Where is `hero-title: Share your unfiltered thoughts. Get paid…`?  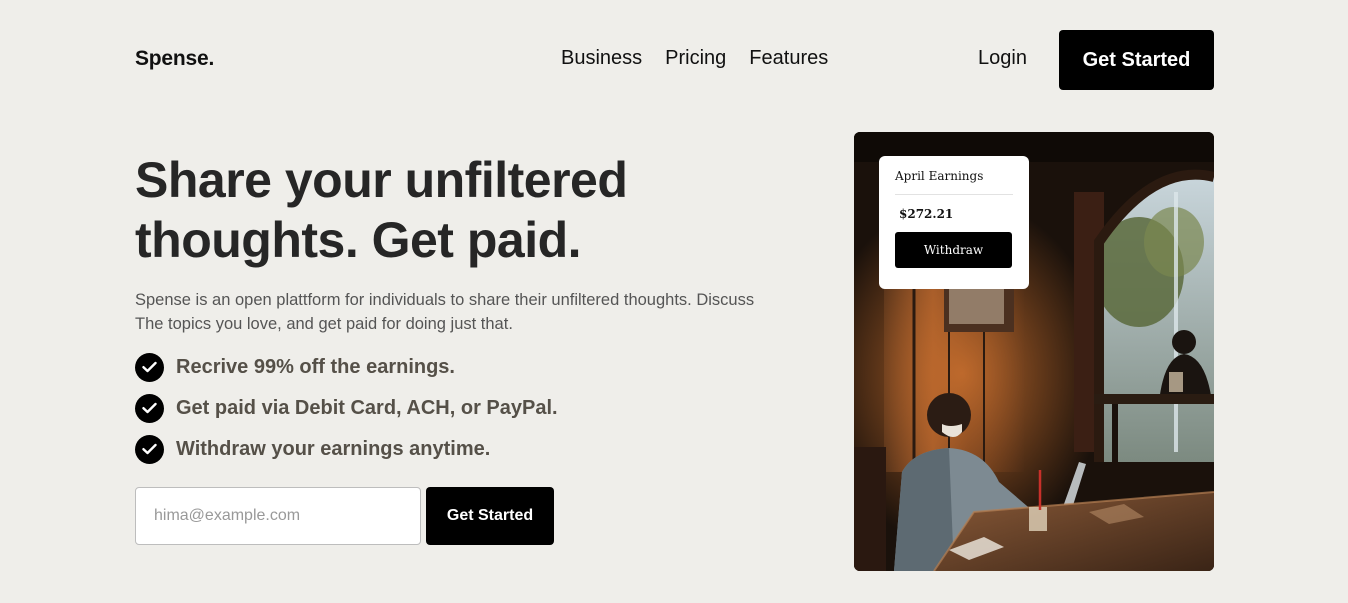
hero-title: Share your unfiltered thoughts. Get paid… is located at coordinates (455, 210).